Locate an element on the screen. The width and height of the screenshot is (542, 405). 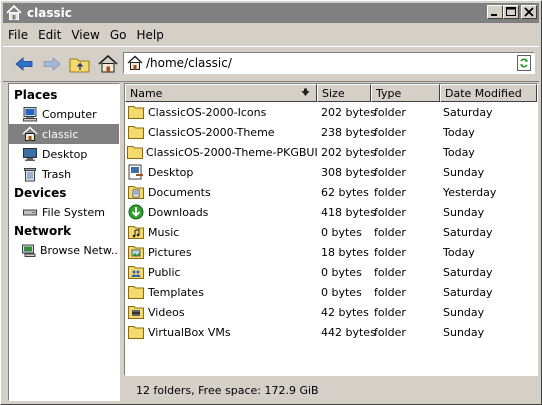
file-name: Documents is located at coordinates (179, 192).